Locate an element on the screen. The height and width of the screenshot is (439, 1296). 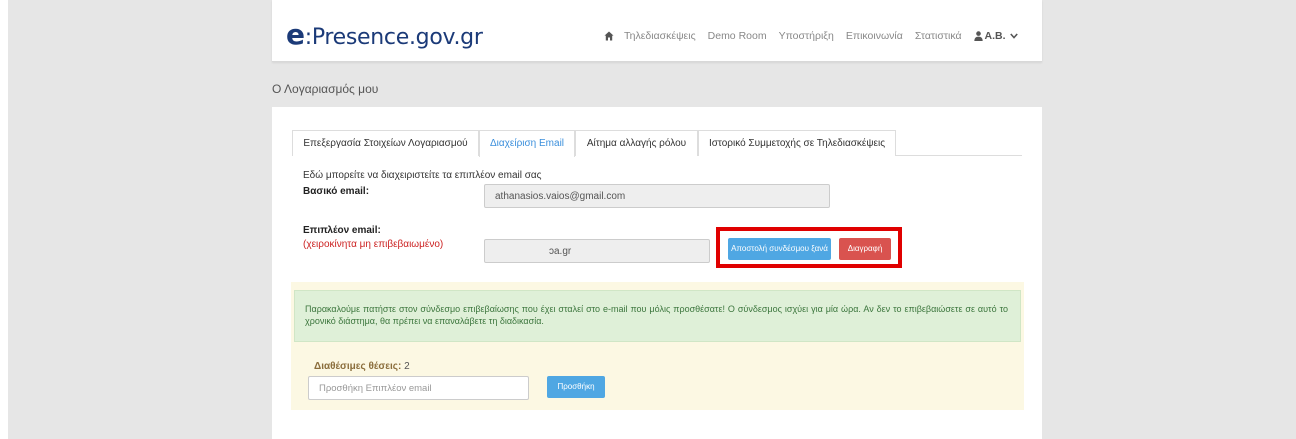
home-icon is located at coordinates (609, 36).